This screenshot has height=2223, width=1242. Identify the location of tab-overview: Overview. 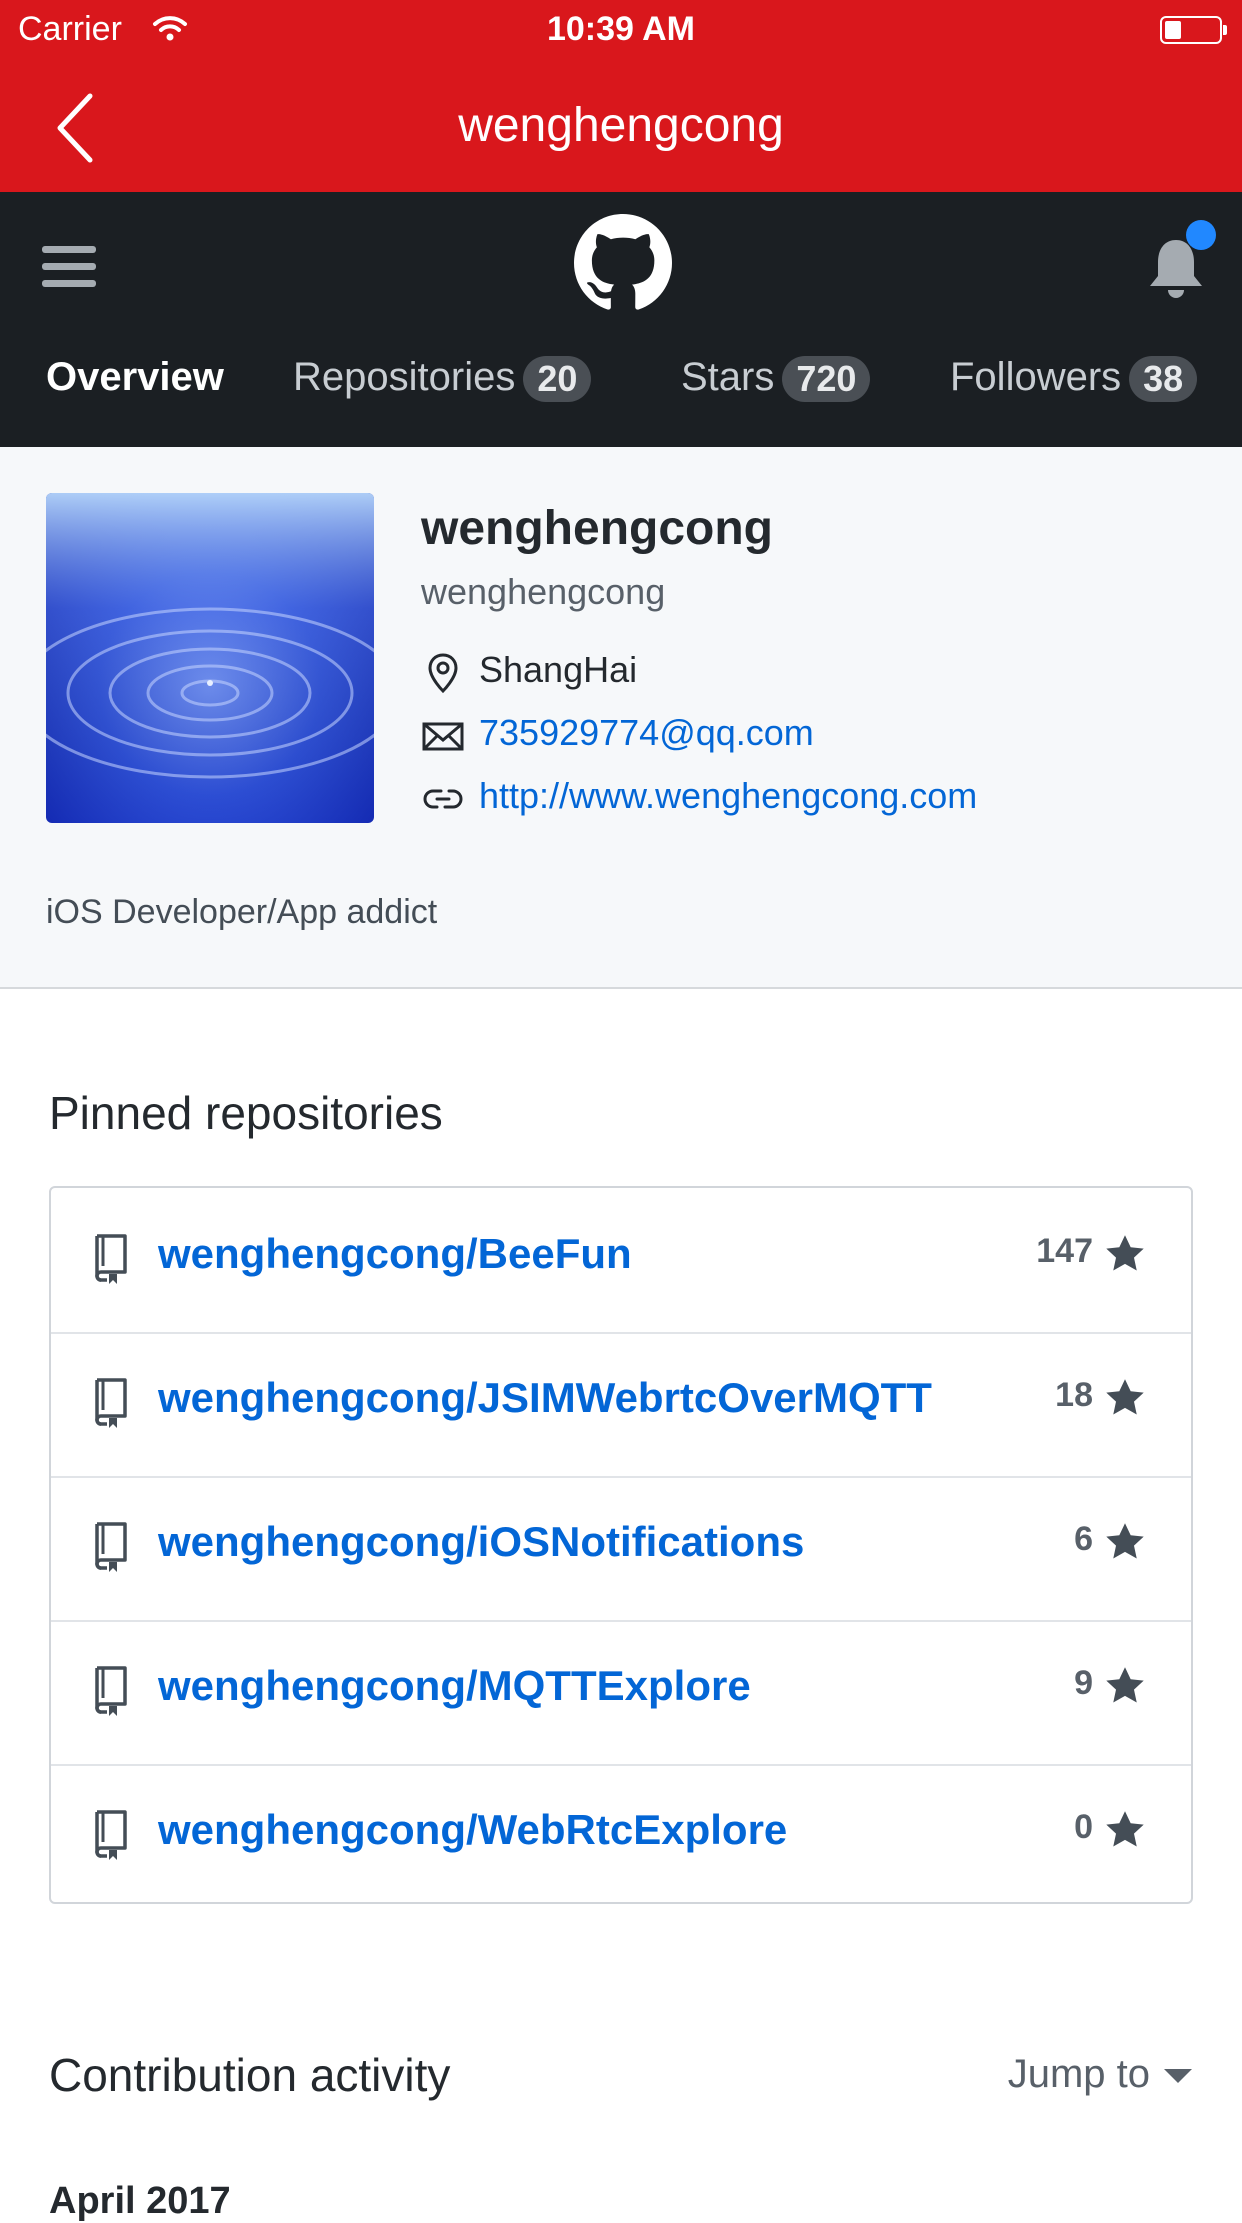
(135, 377).